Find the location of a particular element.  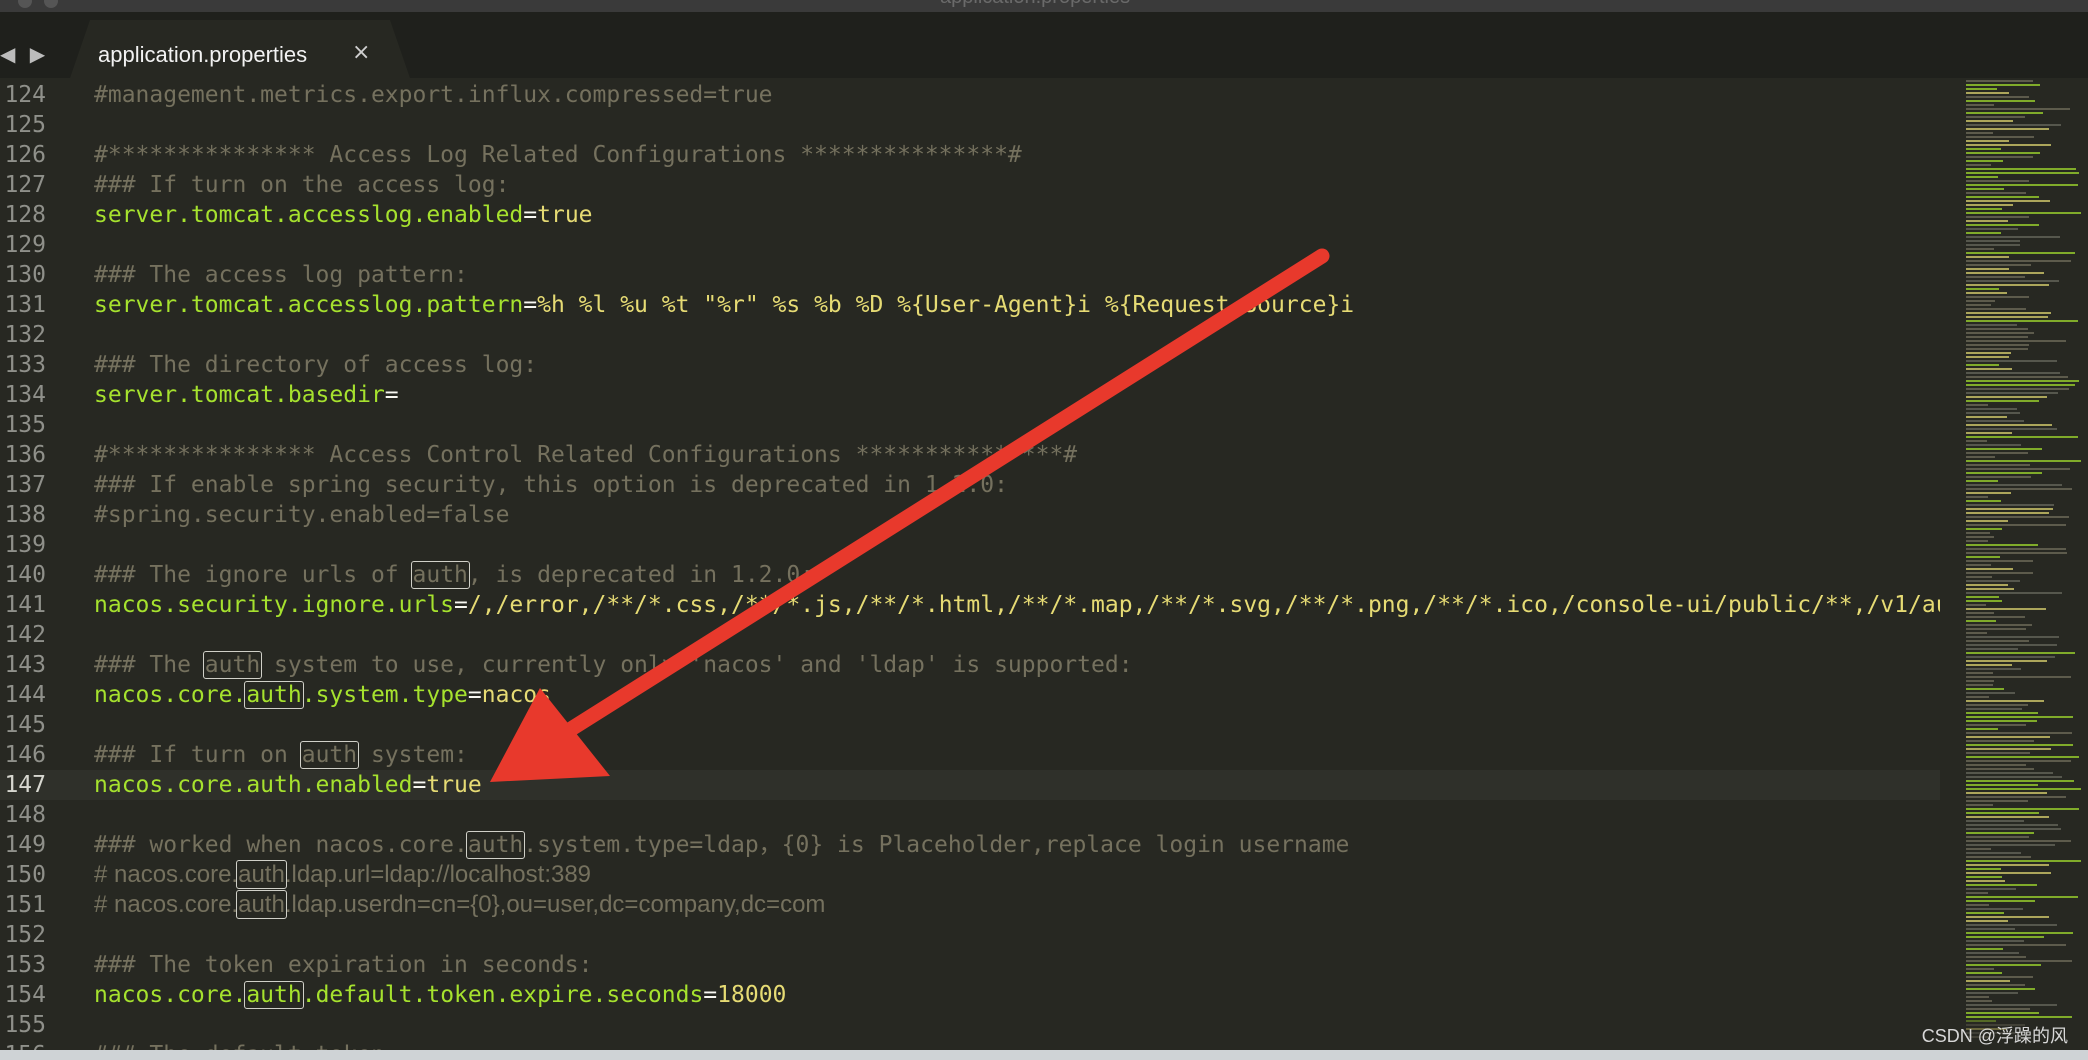

line-number: 130 is located at coordinates (25, 275).